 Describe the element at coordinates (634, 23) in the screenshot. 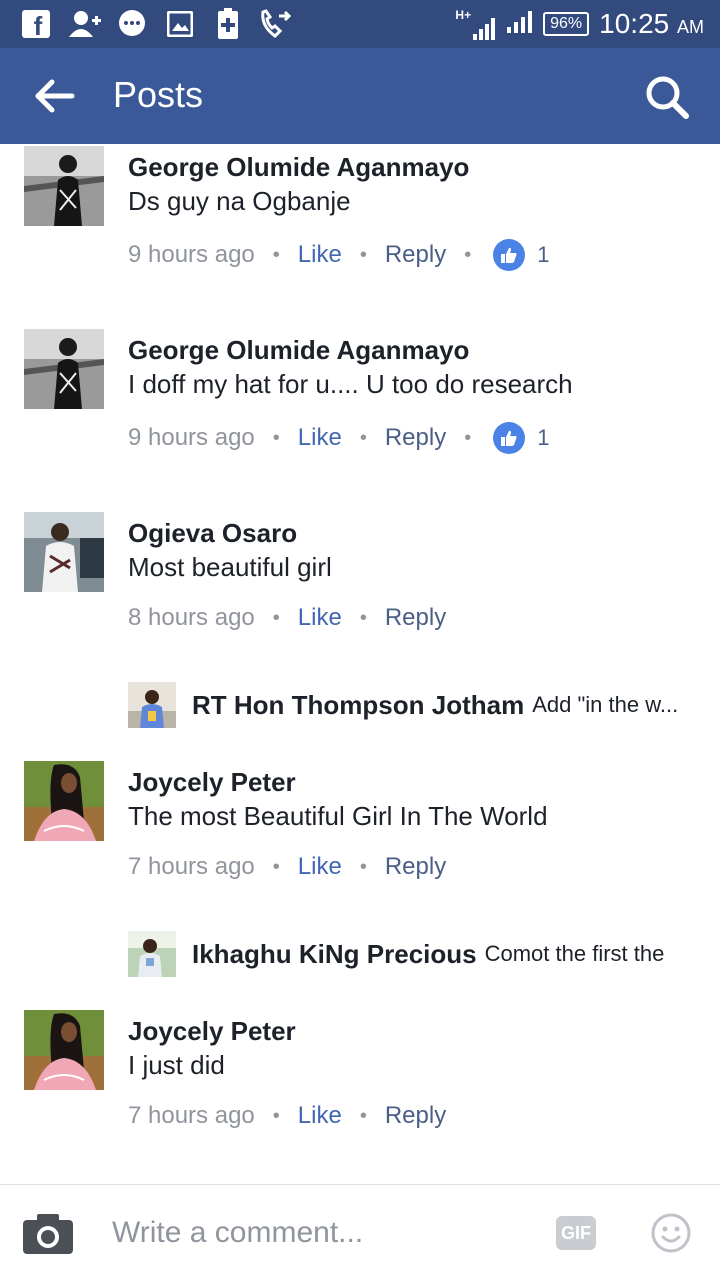

I see `clock-time: 10:25` at that location.